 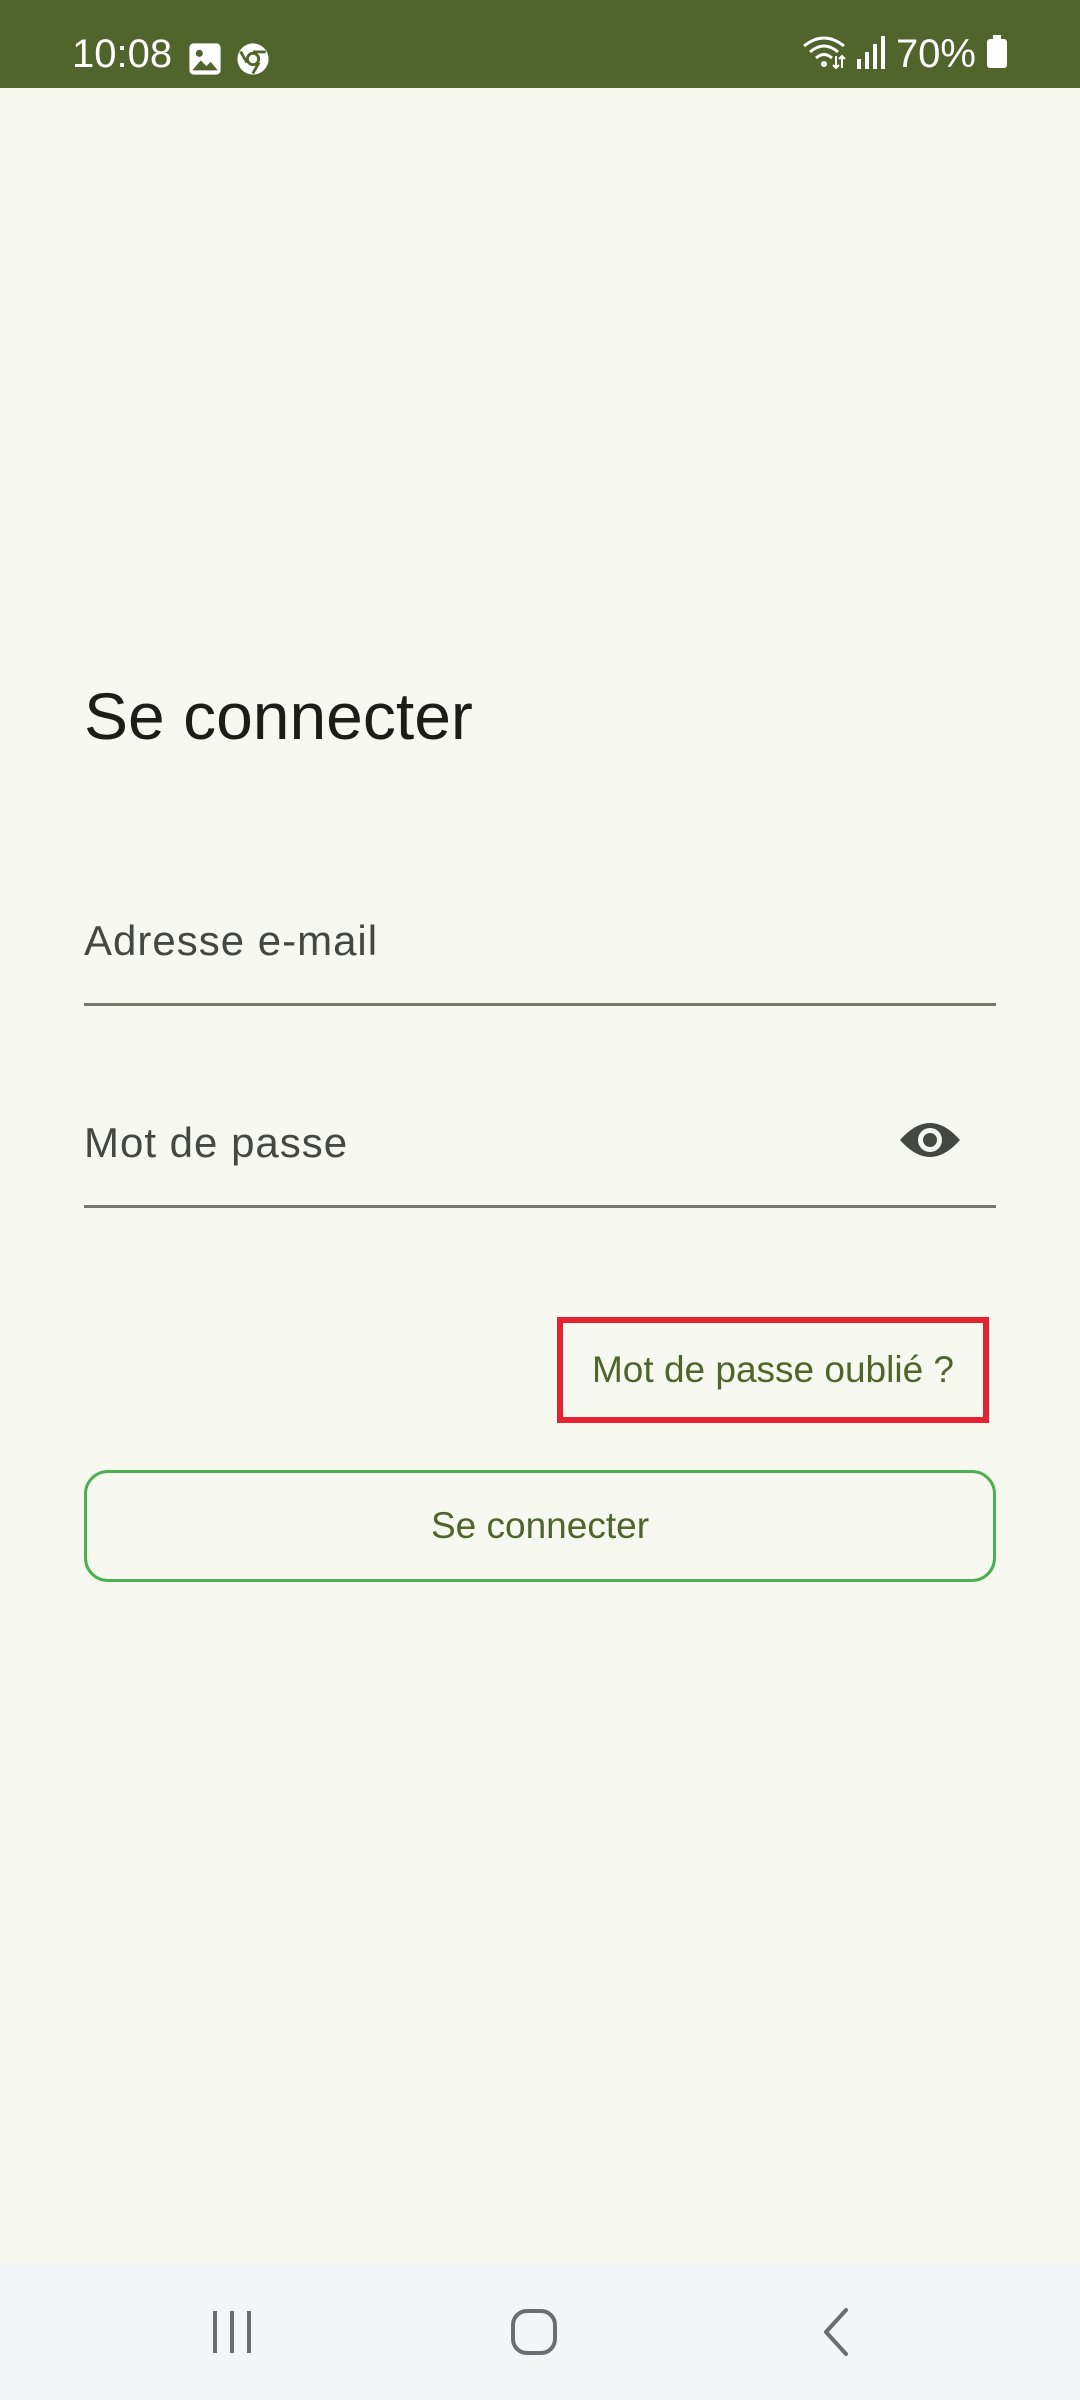 I want to click on recent-apps-button, so click(x=232, y=2334).